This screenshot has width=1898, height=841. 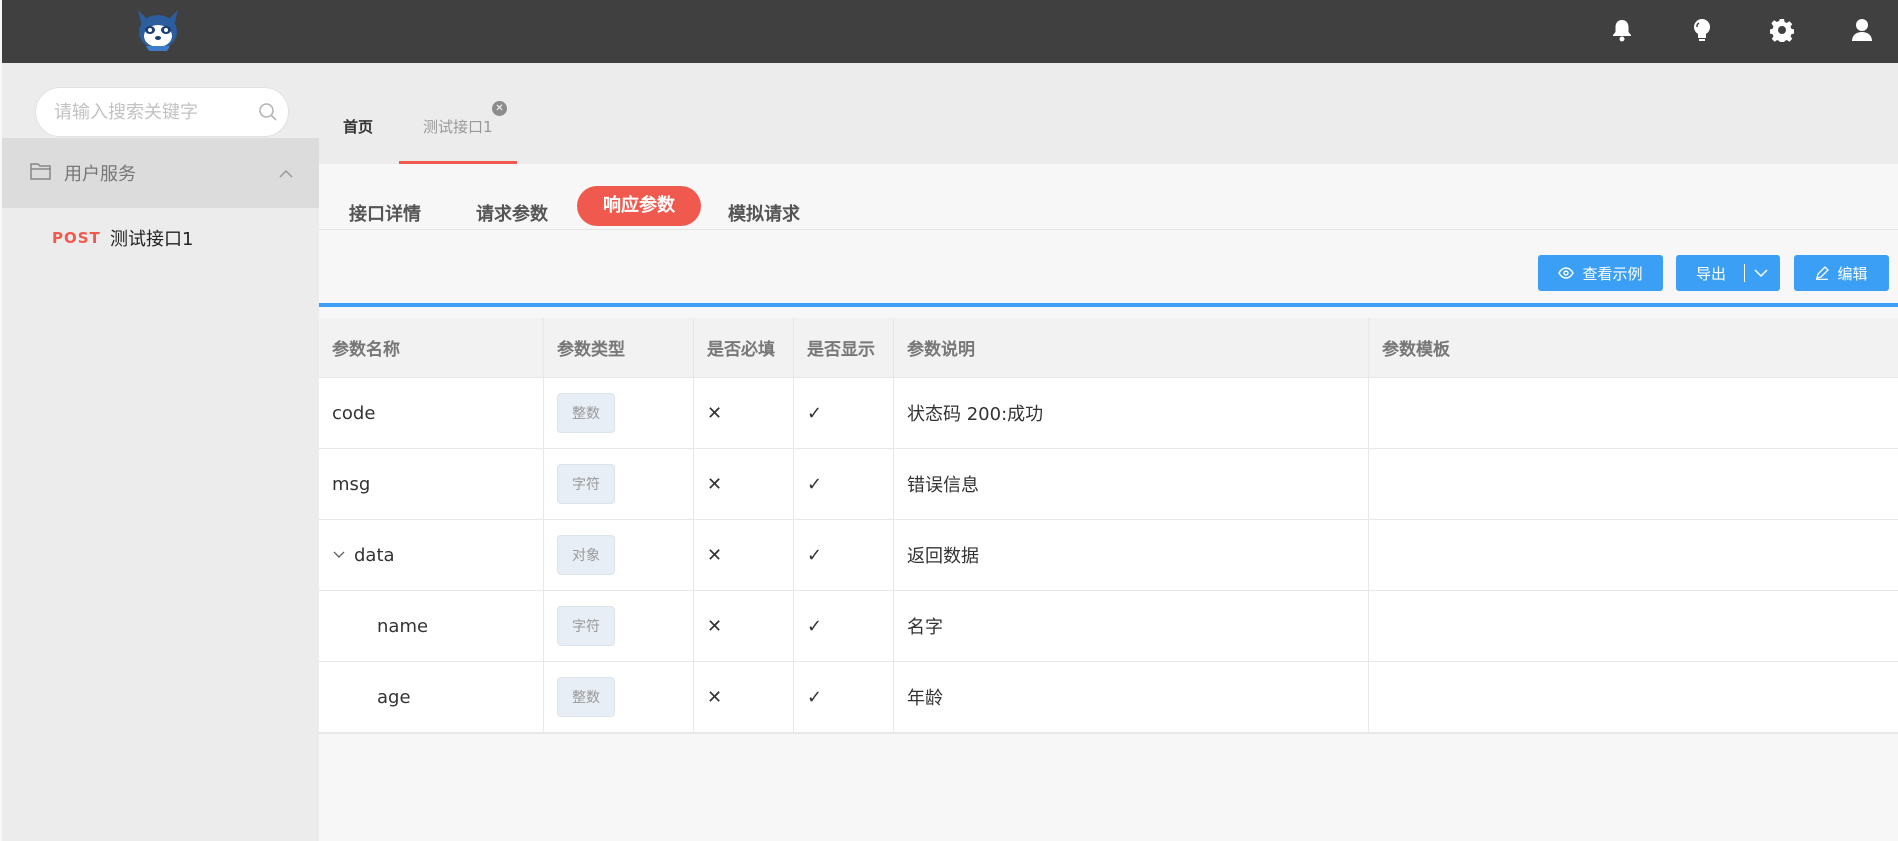 What do you see at coordinates (943, 556) in the screenshot?
I see `param-description: 返回数据` at bounding box center [943, 556].